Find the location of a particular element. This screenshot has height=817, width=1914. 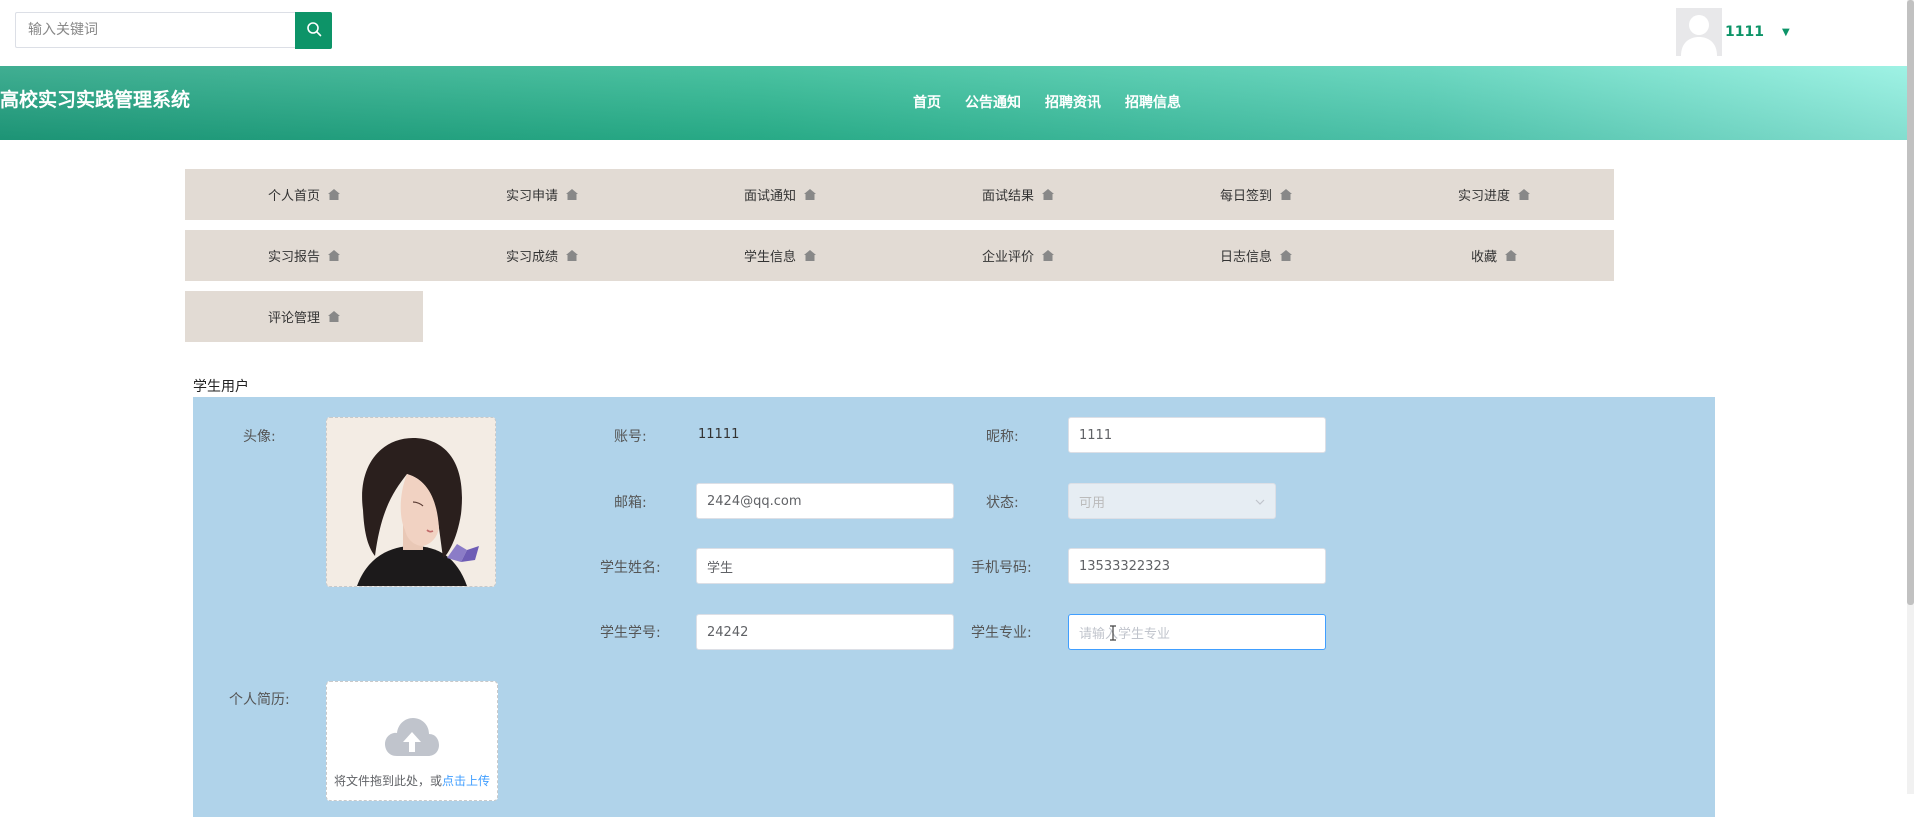

search-icon is located at coordinates (314, 30).